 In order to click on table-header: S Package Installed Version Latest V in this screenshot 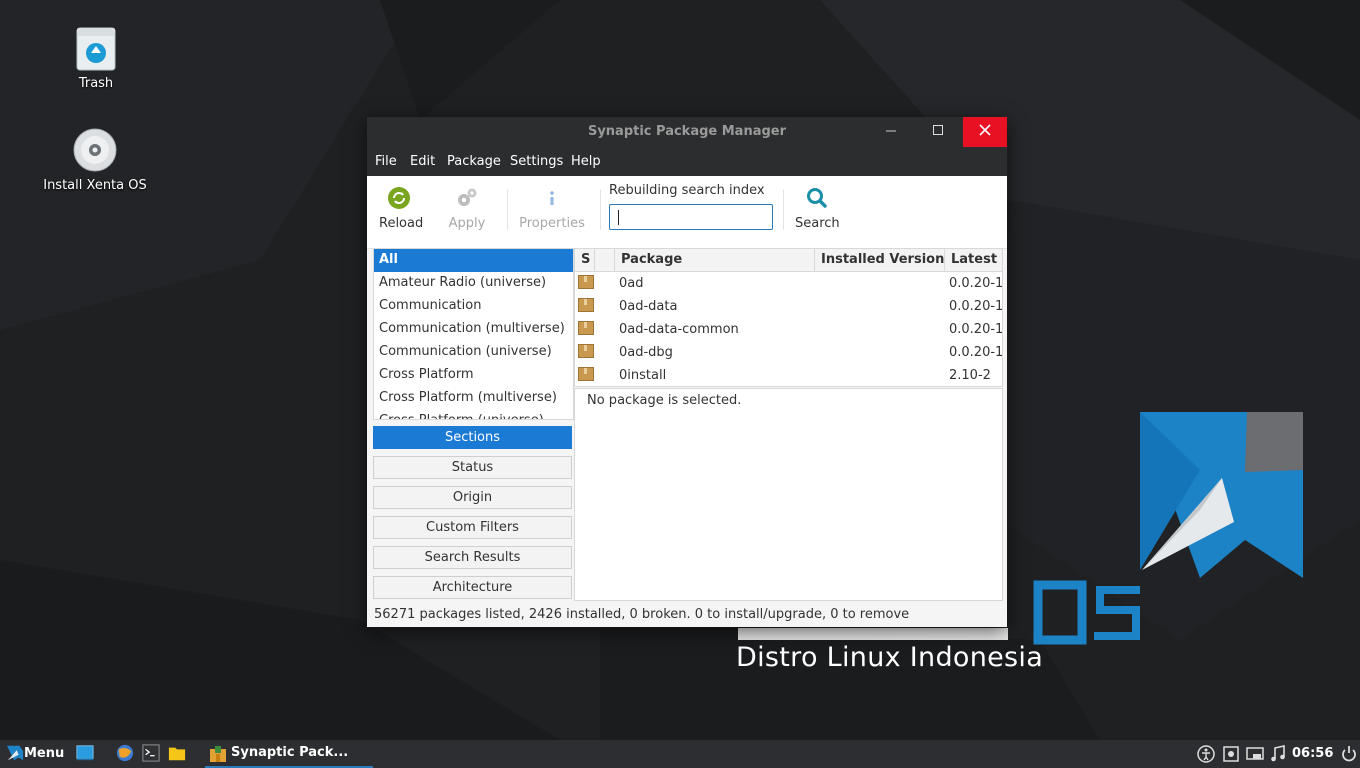, I will do `click(788, 260)`.